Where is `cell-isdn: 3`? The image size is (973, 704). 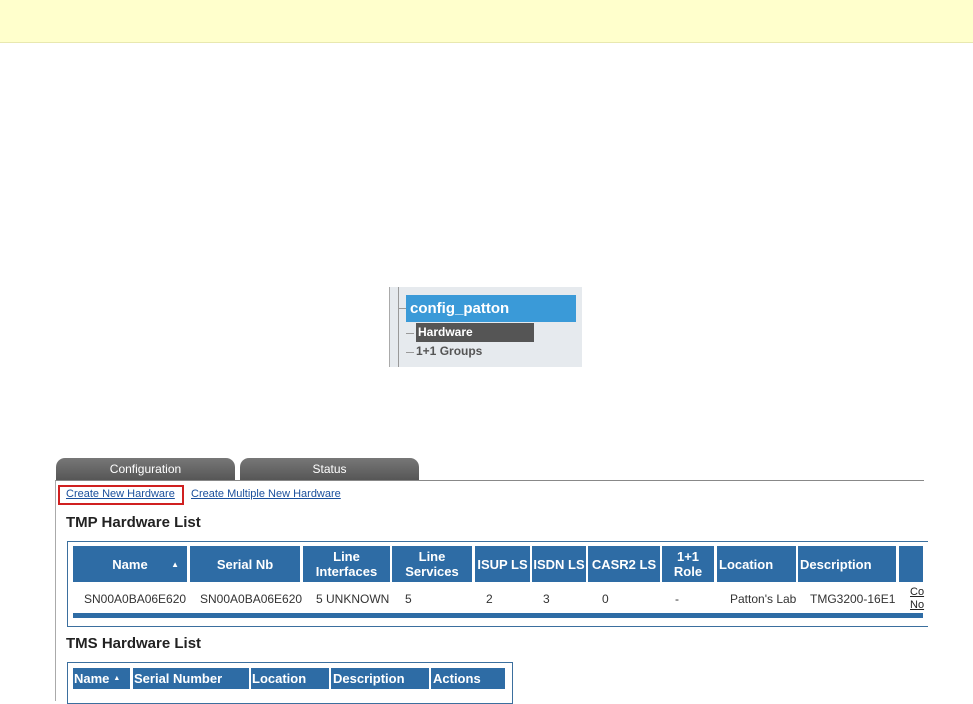
cell-isdn: 3 is located at coordinates (546, 599).